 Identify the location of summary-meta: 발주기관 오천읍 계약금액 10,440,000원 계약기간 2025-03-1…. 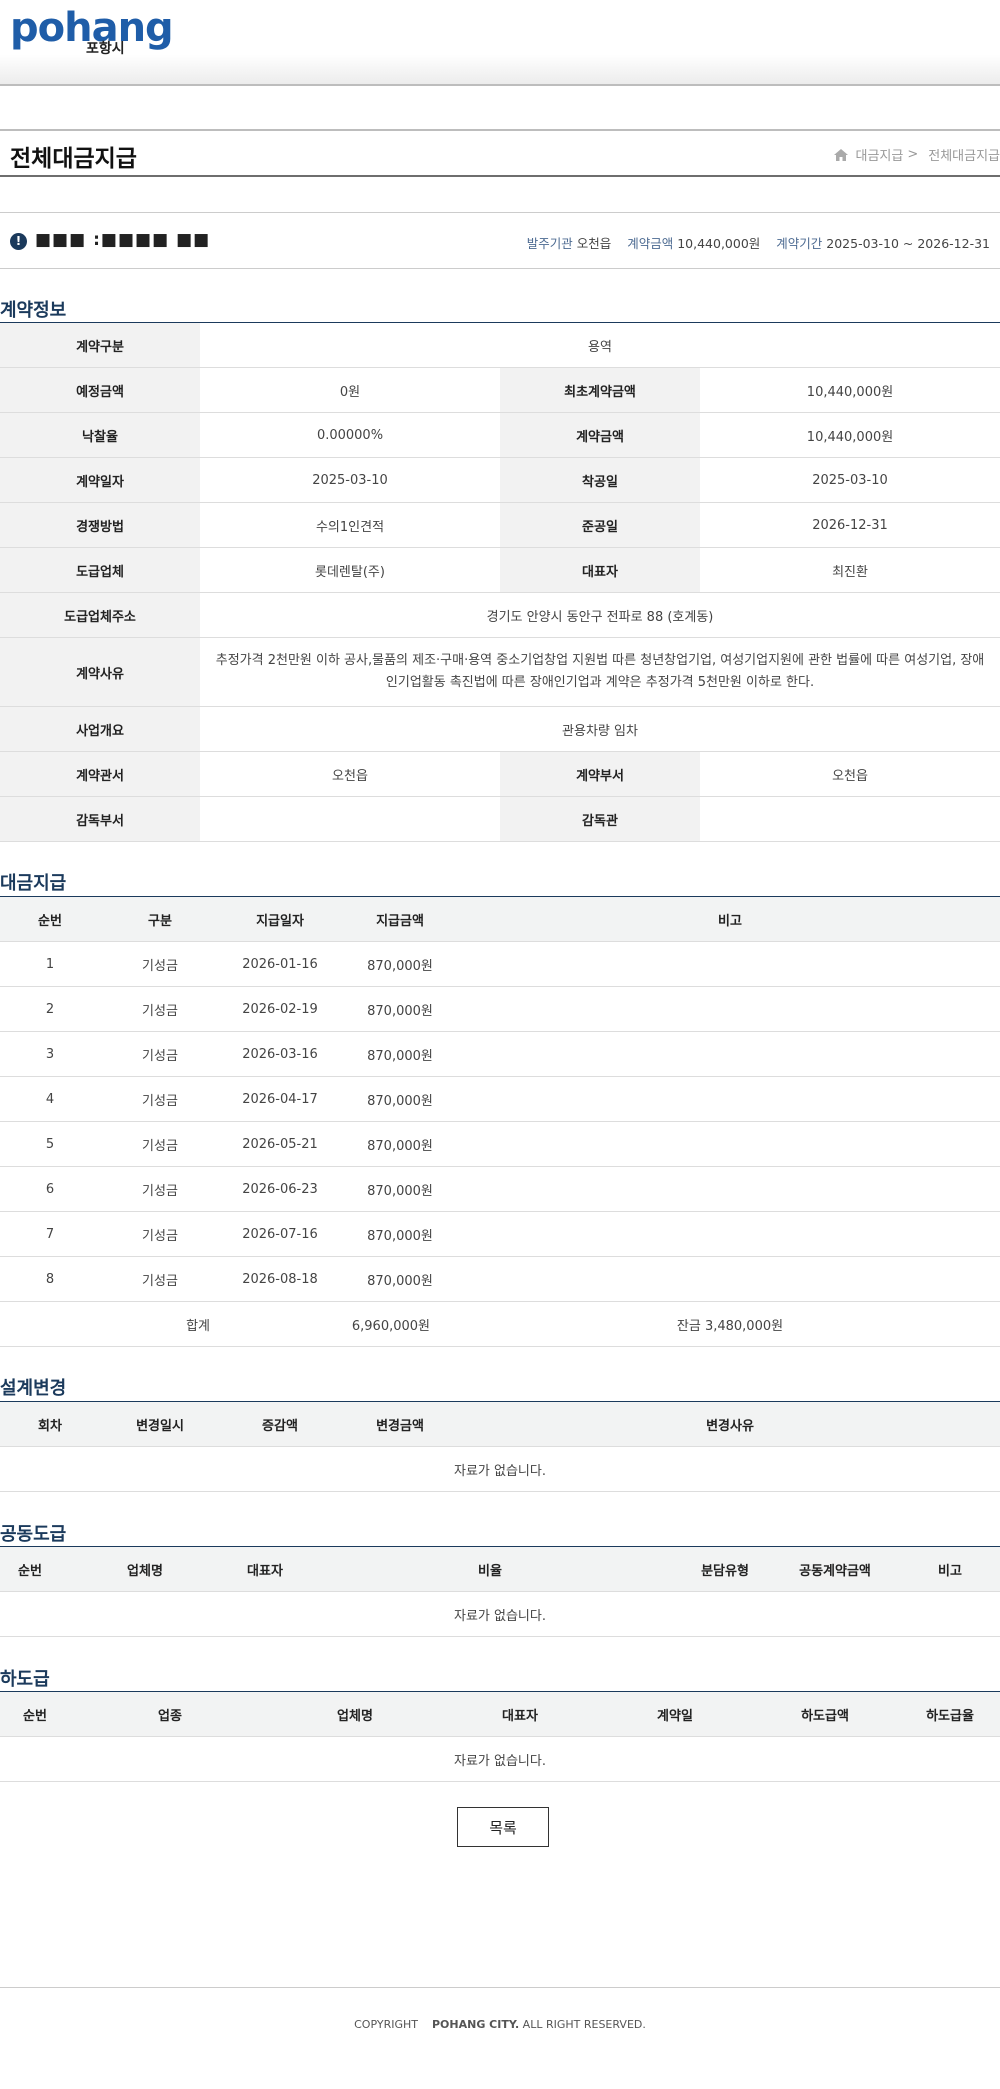
(752, 242).